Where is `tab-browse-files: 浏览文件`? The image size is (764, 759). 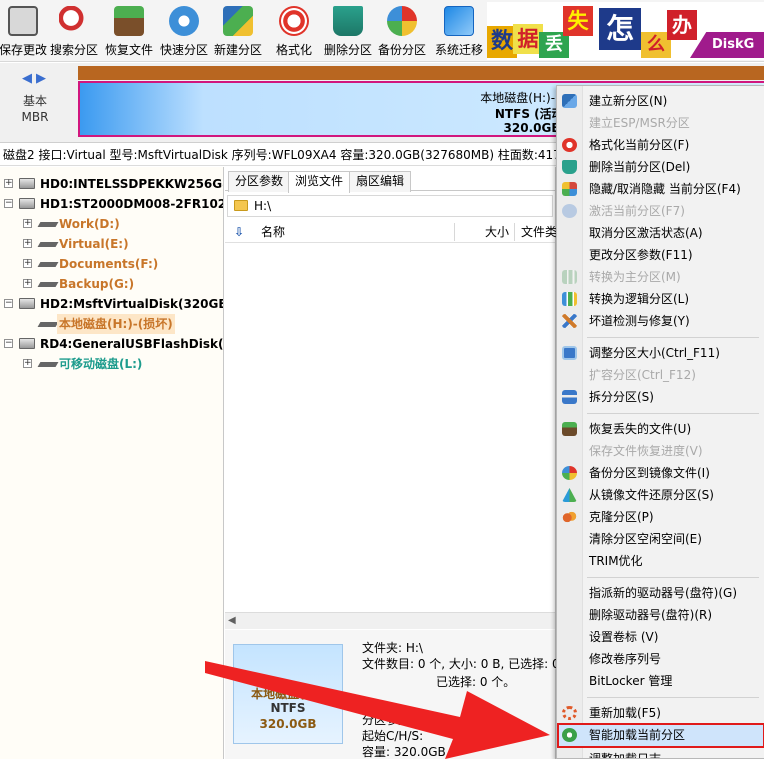 tab-browse-files: 浏览文件 is located at coordinates (319, 182).